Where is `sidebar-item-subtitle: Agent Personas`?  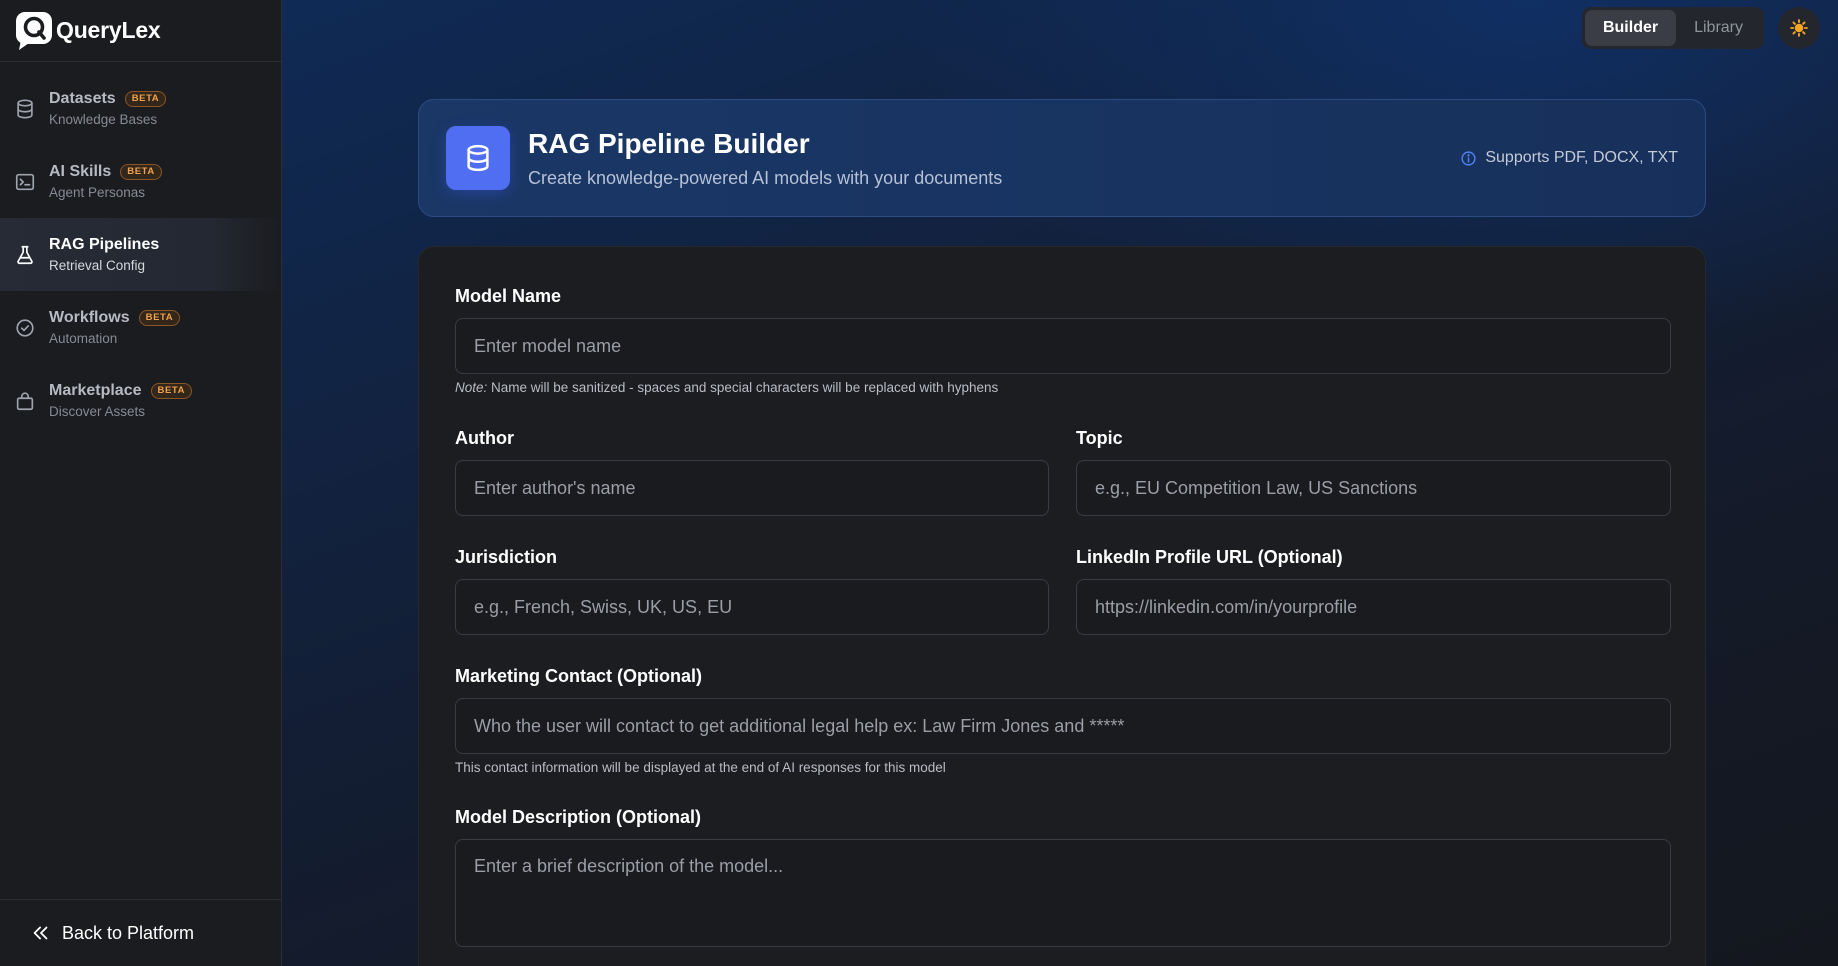
sidebar-item-subtitle: Agent Personas is located at coordinates (97, 192).